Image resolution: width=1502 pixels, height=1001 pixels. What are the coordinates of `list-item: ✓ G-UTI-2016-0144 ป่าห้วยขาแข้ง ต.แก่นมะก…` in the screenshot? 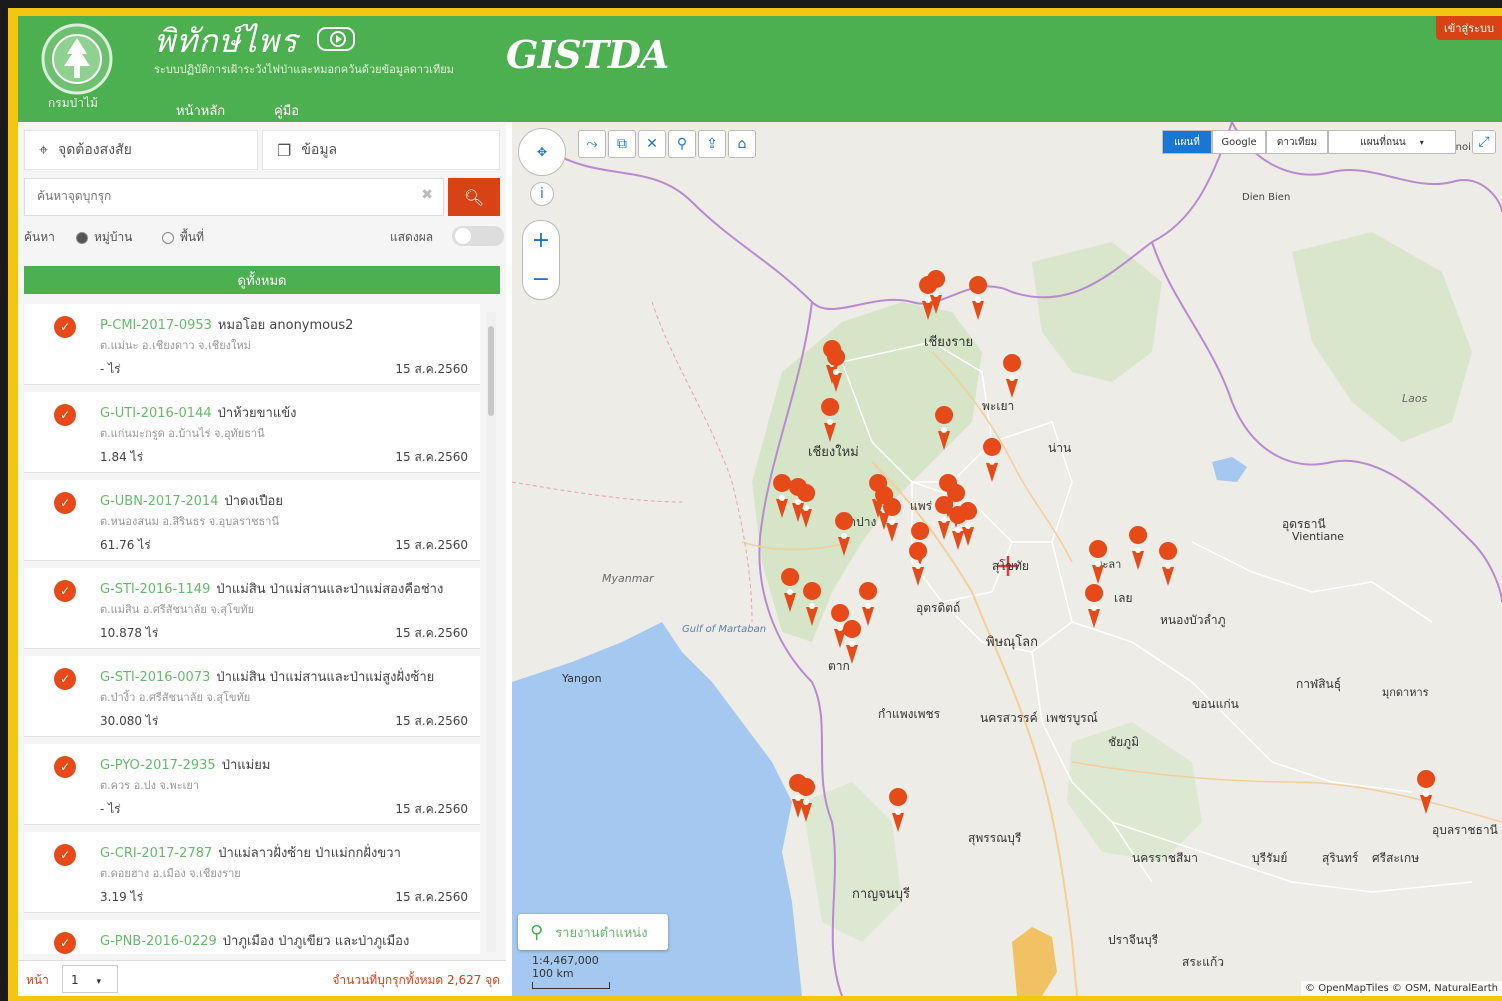 It's located at (252, 432).